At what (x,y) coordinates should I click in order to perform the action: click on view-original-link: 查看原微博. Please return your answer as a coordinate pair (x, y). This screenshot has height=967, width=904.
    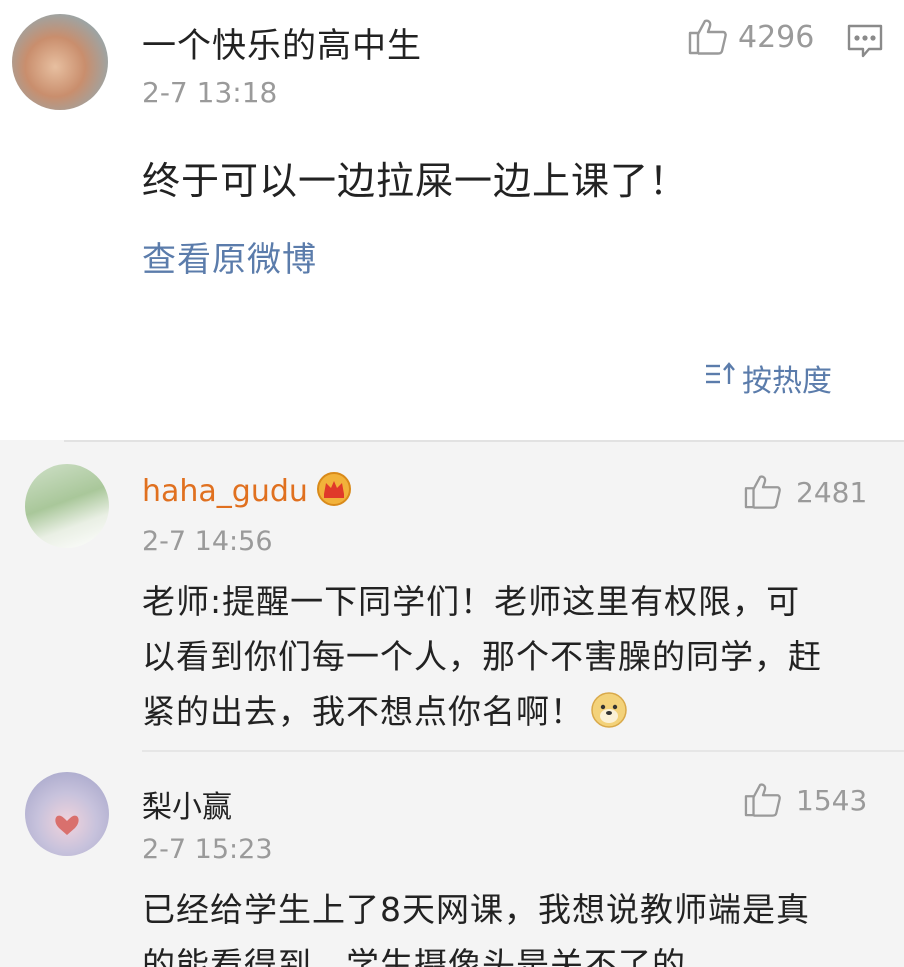
    Looking at the image, I should click on (229, 256).